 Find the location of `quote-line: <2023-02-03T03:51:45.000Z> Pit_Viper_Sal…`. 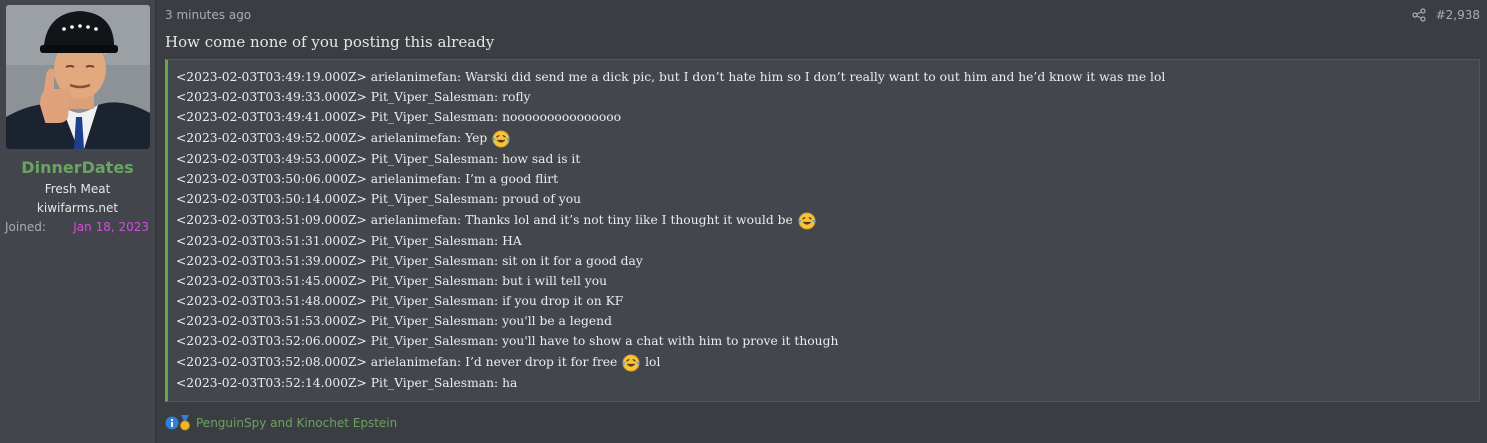

quote-line: <2023-02-03T03:51:45.000Z> Pit_Viper_Sal… is located at coordinates (823, 281).